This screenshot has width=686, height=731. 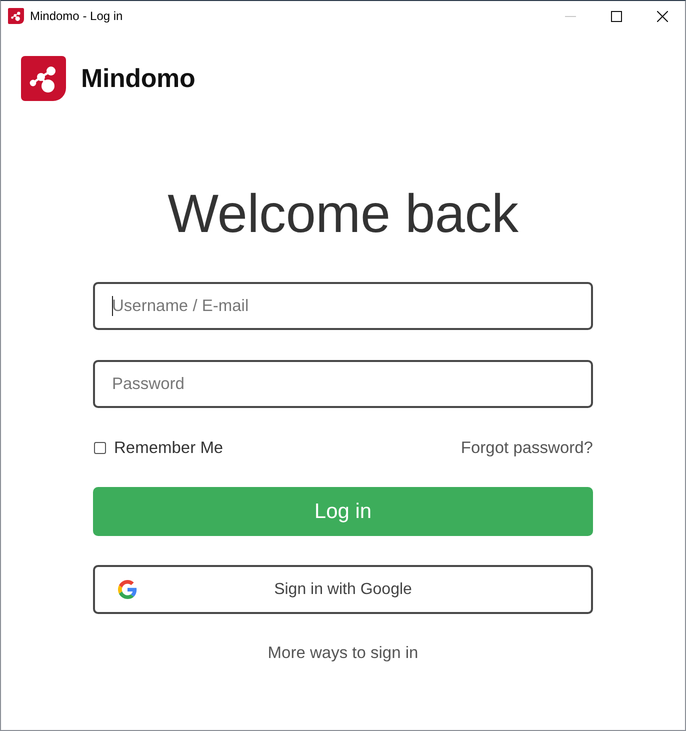 What do you see at coordinates (616, 16) in the screenshot?
I see `maximize-icon` at bounding box center [616, 16].